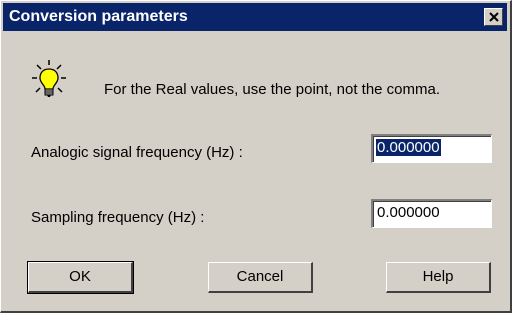  I want to click on sampling-frequency-label: Sampling frequency (Hz) :, so click(118, 217).